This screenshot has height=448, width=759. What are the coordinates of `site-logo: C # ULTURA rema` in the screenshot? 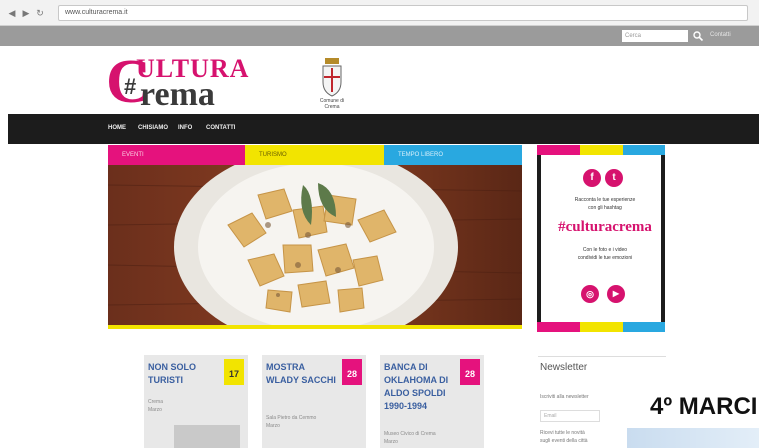 It's located at (191, 82).